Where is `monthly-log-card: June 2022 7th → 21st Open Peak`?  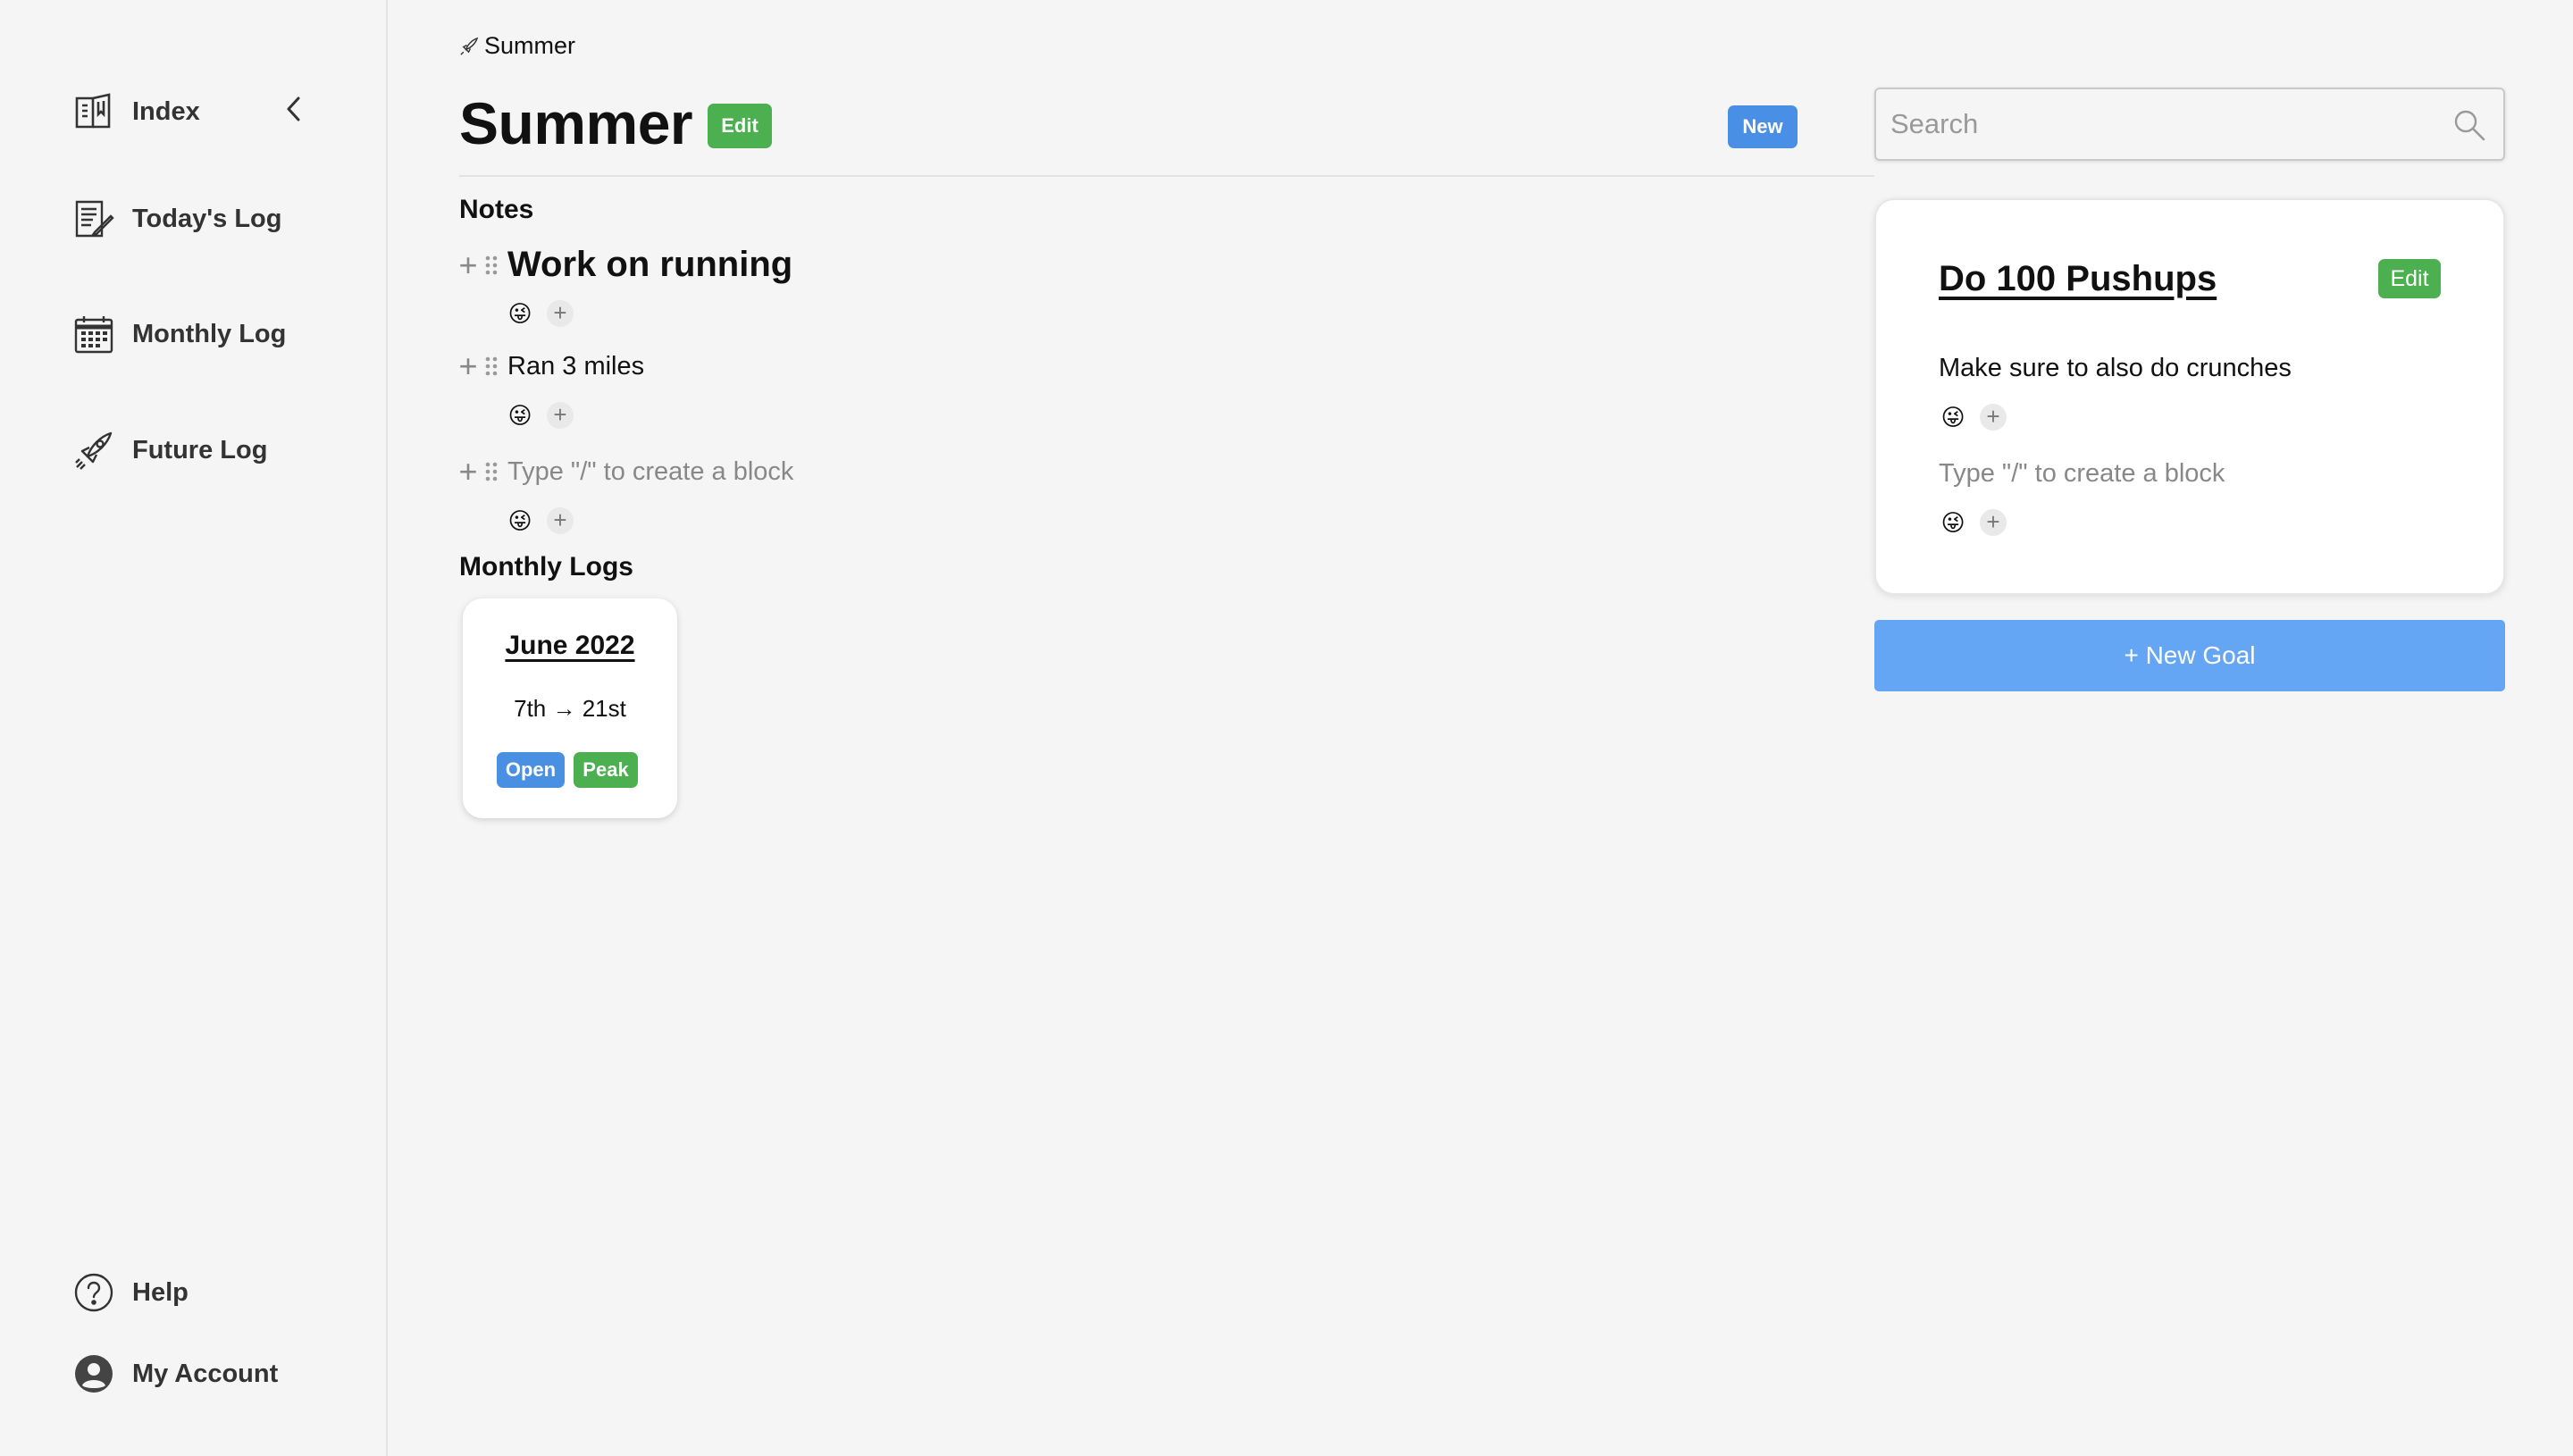 monthly-log-card: June 2022 7th → 21st Open Peak is located at coordinates (570, 708).